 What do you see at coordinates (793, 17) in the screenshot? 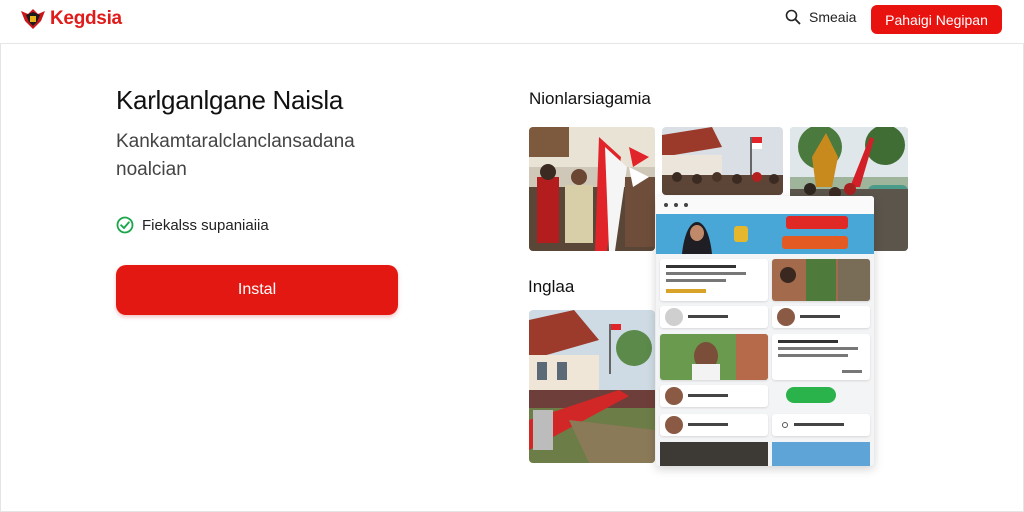
I see `search-icon` at bounding box center [793, 17].